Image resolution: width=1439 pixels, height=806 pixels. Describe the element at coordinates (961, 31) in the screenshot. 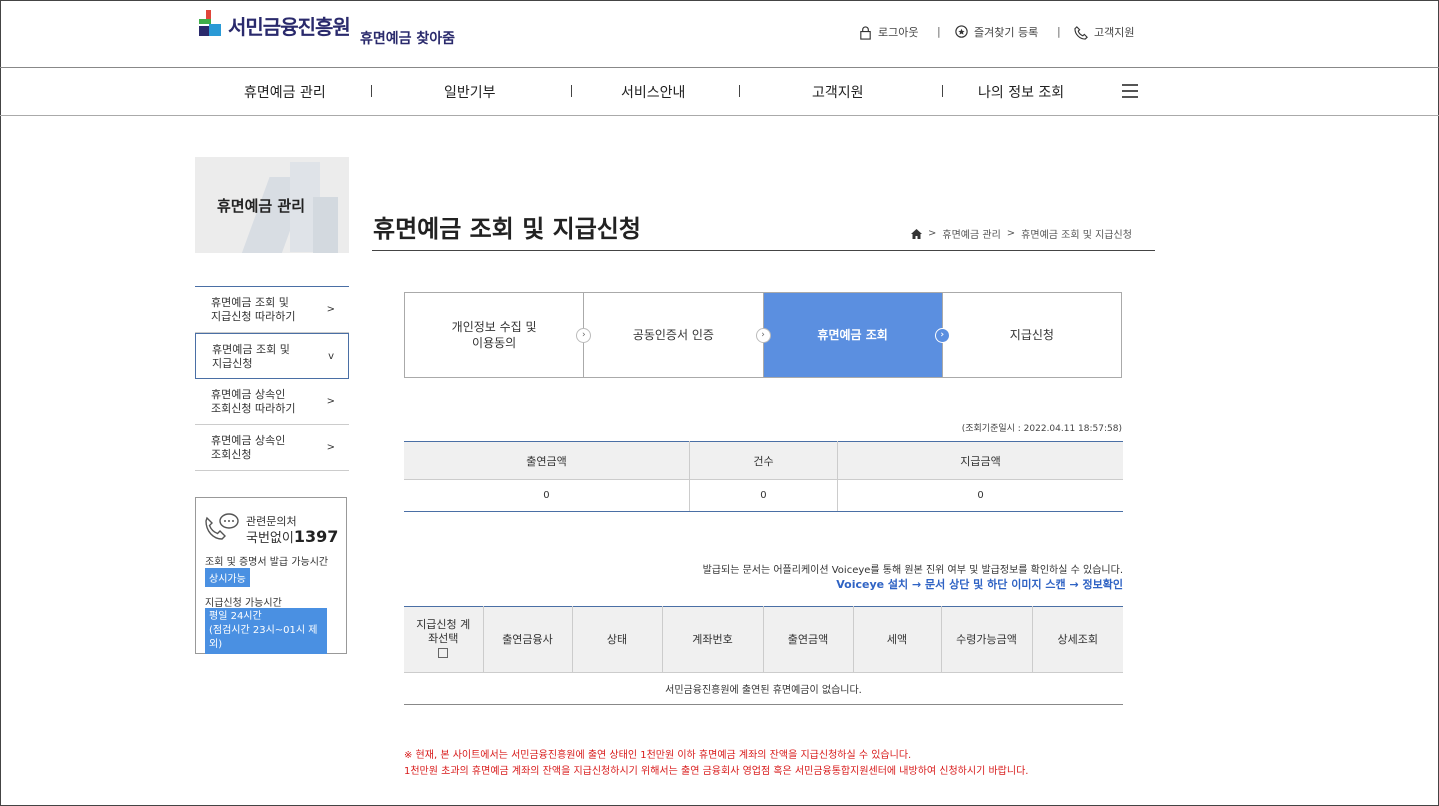

I see `star-badge-icon` at that location.